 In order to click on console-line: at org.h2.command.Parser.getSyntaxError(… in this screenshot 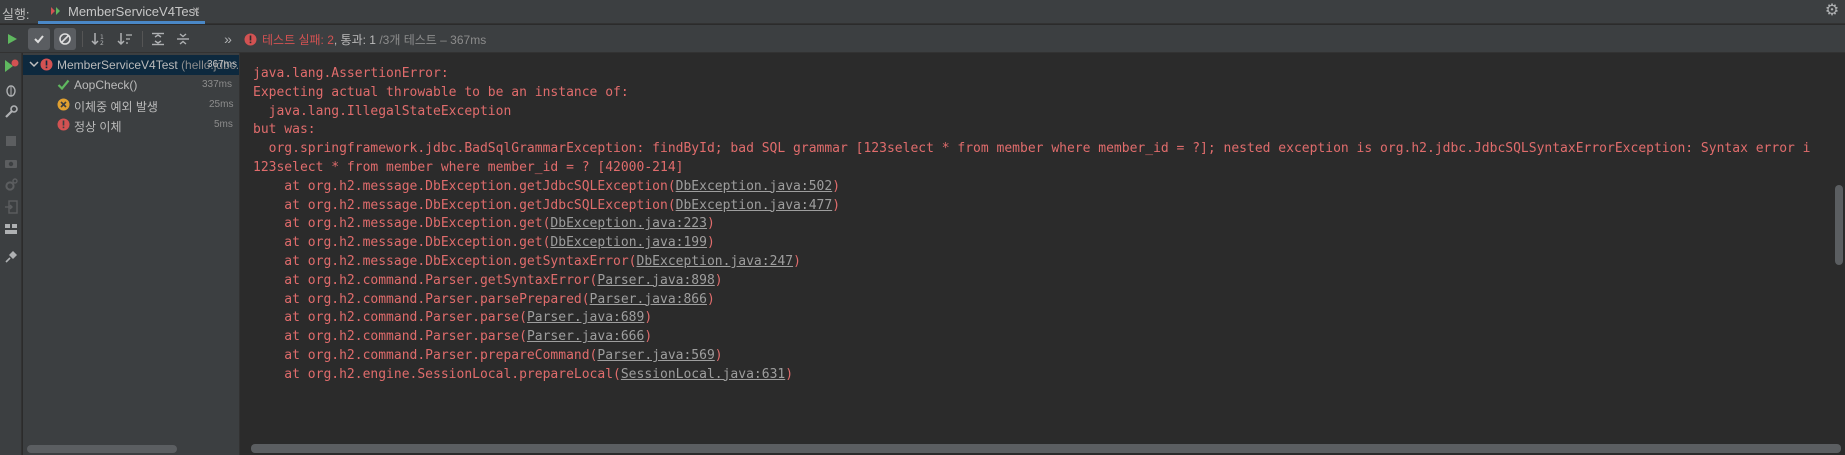, I will do `click(487, 280)`.